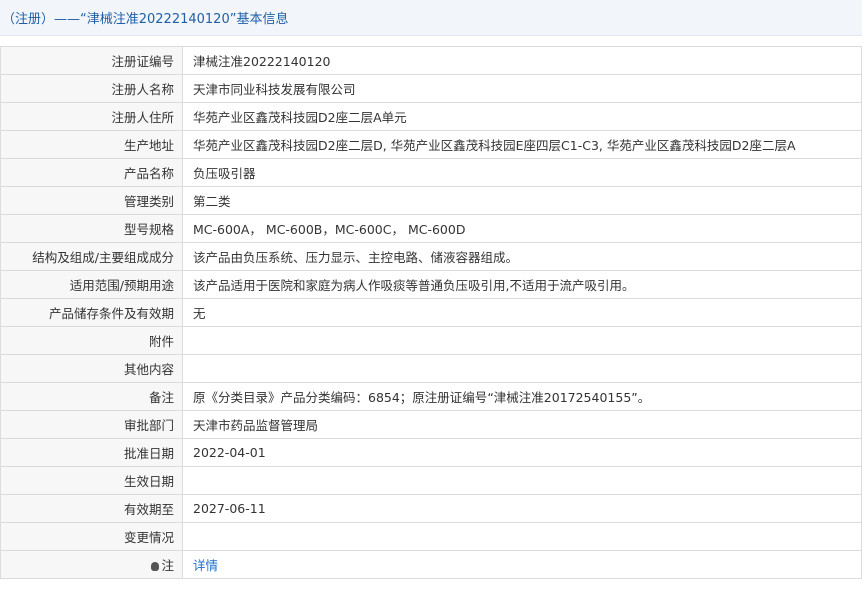  I want to click on table-row: 管理类别 第二类, so click(431, 200).